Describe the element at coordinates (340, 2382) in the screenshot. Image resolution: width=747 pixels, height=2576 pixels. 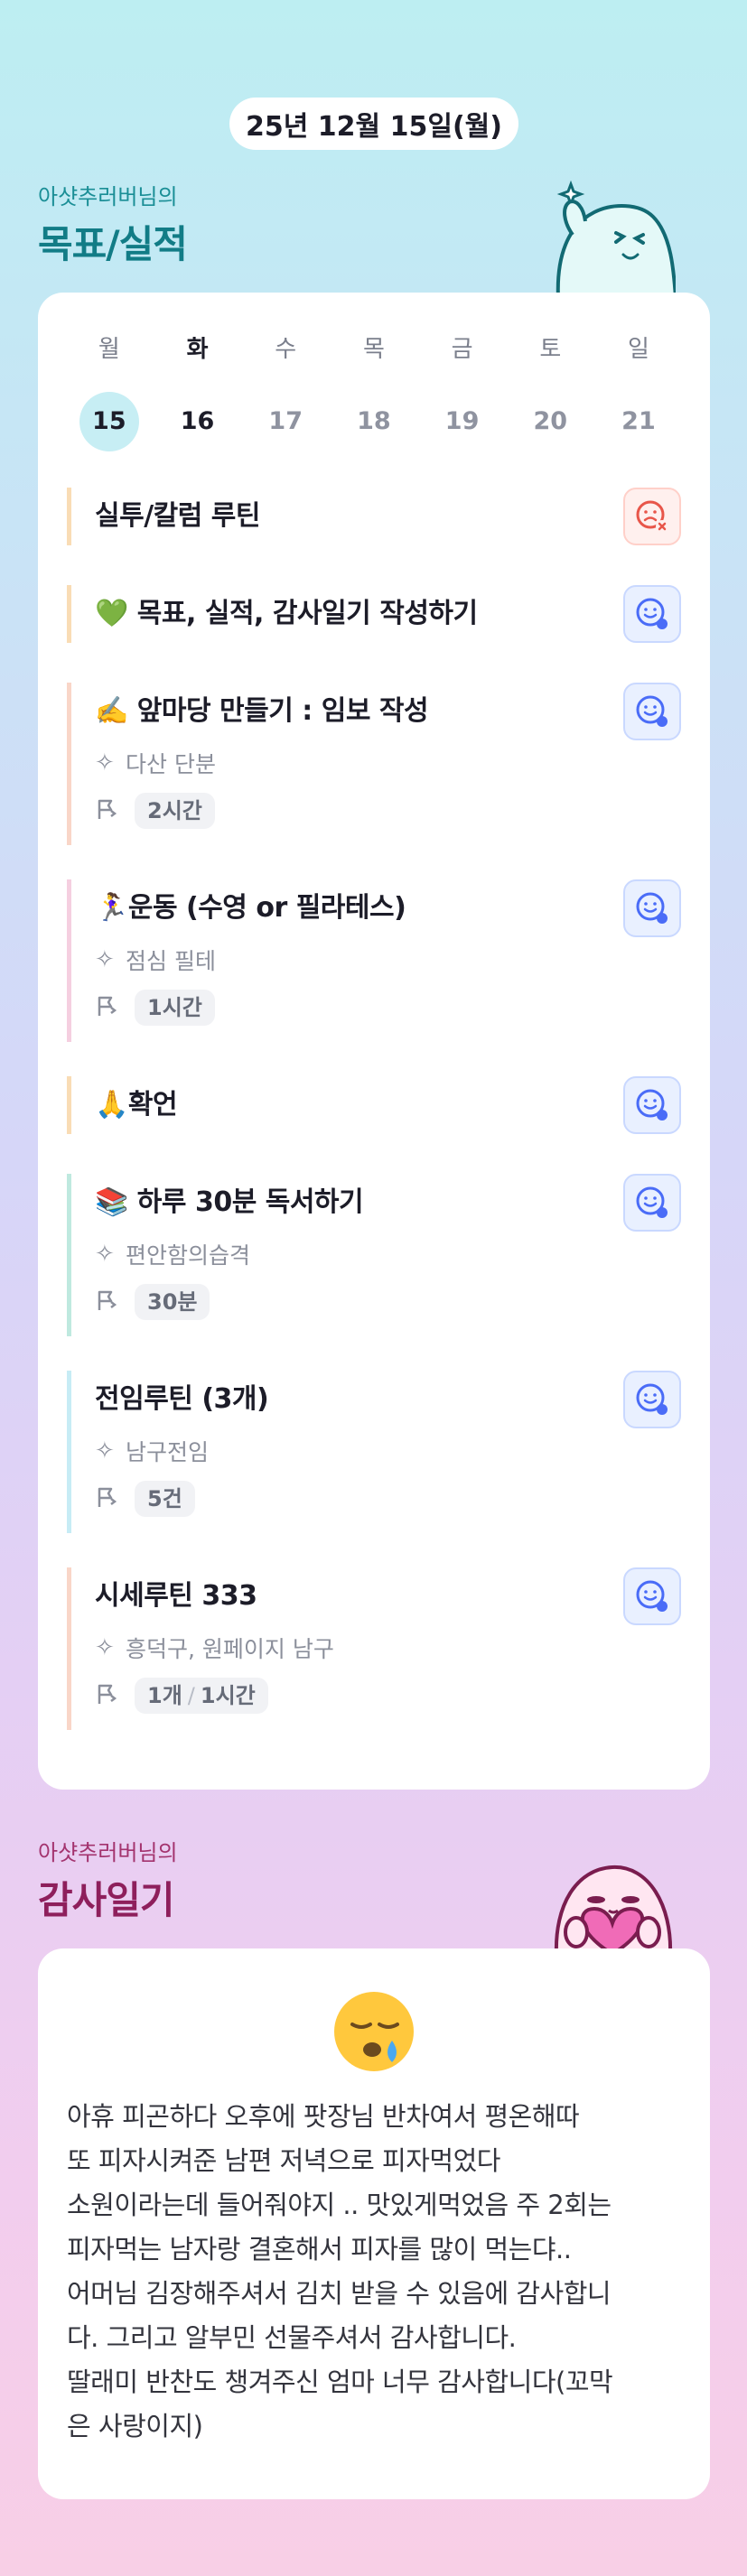
I see `diary-line: 딸래미 반찬도 챙겨주신 엄마 너무 감사합니다(꼬막` at that location.